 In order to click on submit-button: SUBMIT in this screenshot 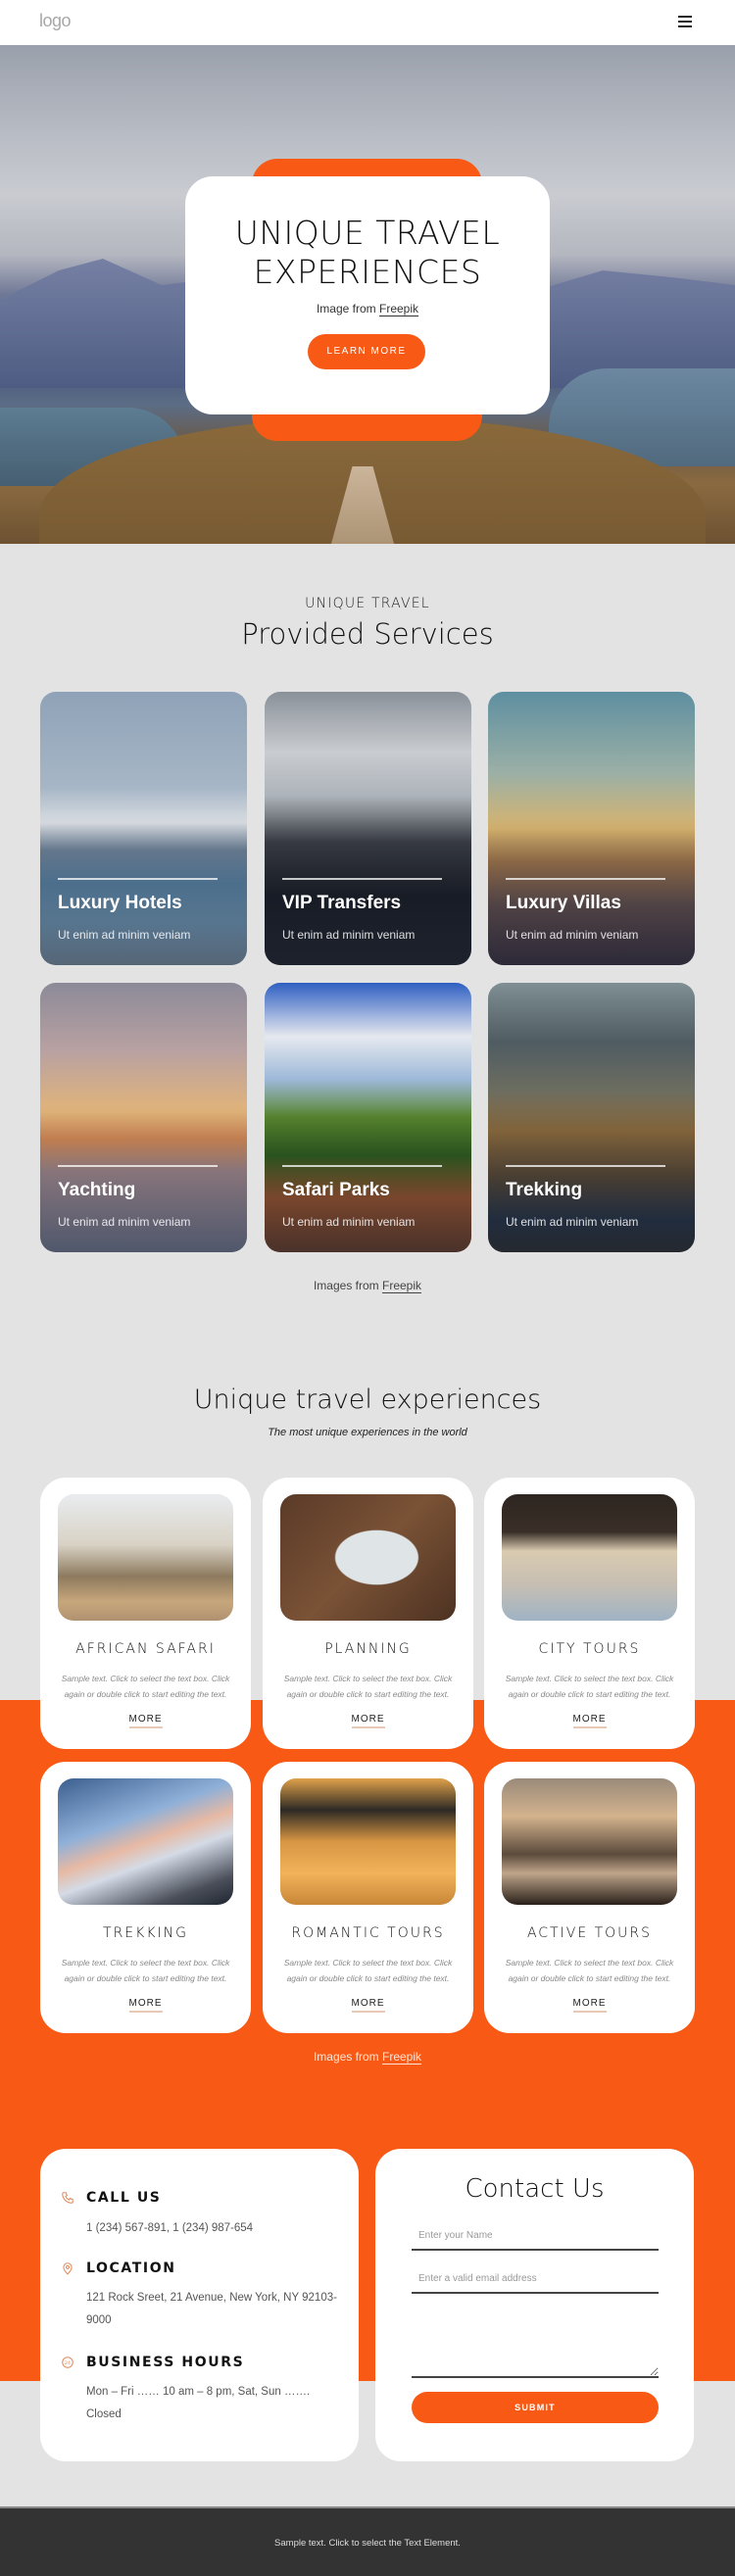, I will do `click(535, 2407)`.